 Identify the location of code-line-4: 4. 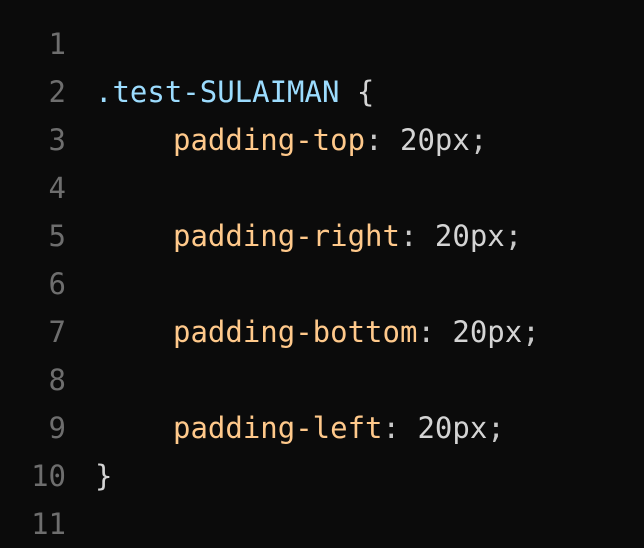
(322, 188).